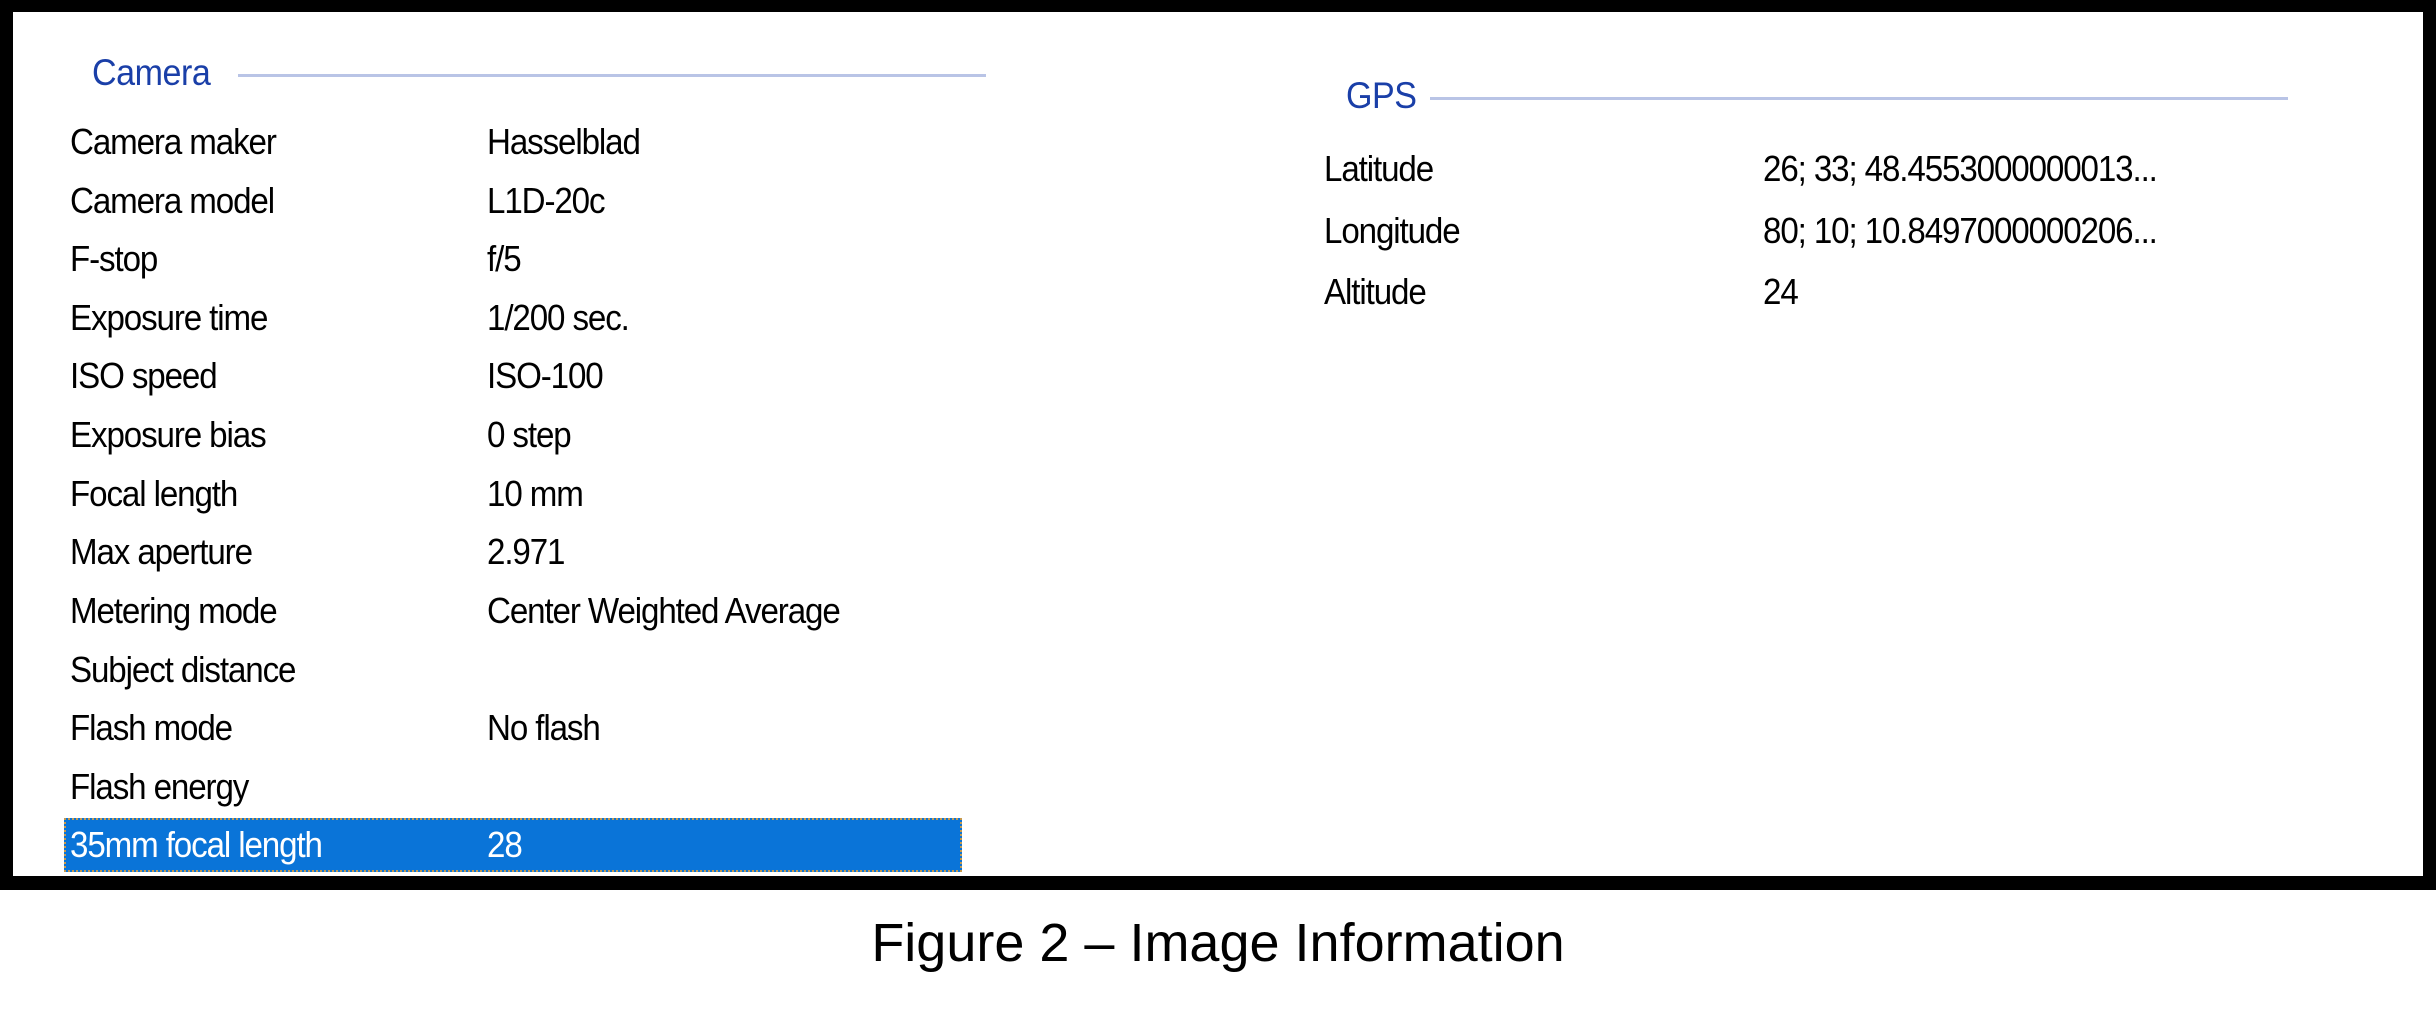 The height and width of the screenshot is (1016, 2436). I want to click on property-value: No flash, so click(544, 727).